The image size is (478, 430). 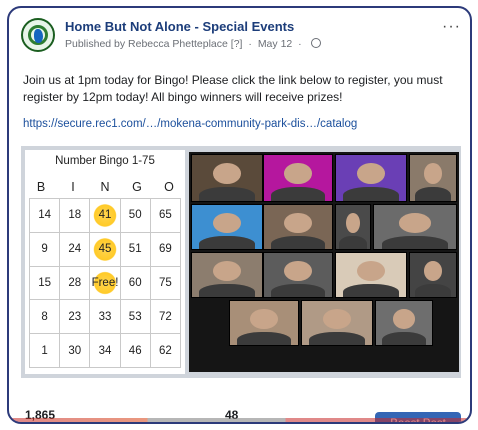 I want to click on bingo-cell: 72, so click(x=165, y=317).